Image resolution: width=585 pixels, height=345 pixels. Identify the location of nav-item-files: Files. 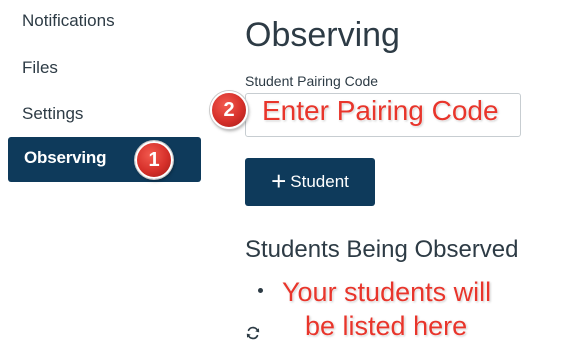
(40, 68).